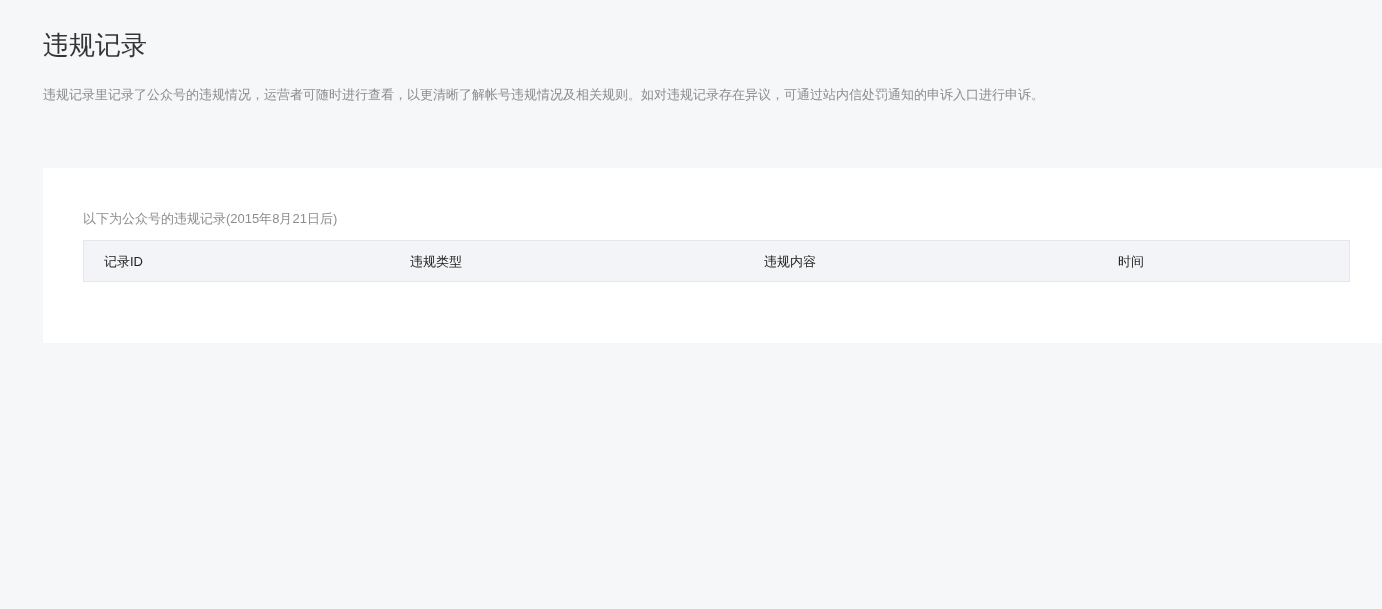 This screenshot has height=609, width=1382. I want to click on page-description: 违规记录里记录了公众号的违规情况，运营者可随时进行查看，以更清晰了解帐号违规情况及相关规则。如对违规记录存在异议，可通过站内信处罚通知的申诉入口进行申诉。, so click(543, 95).